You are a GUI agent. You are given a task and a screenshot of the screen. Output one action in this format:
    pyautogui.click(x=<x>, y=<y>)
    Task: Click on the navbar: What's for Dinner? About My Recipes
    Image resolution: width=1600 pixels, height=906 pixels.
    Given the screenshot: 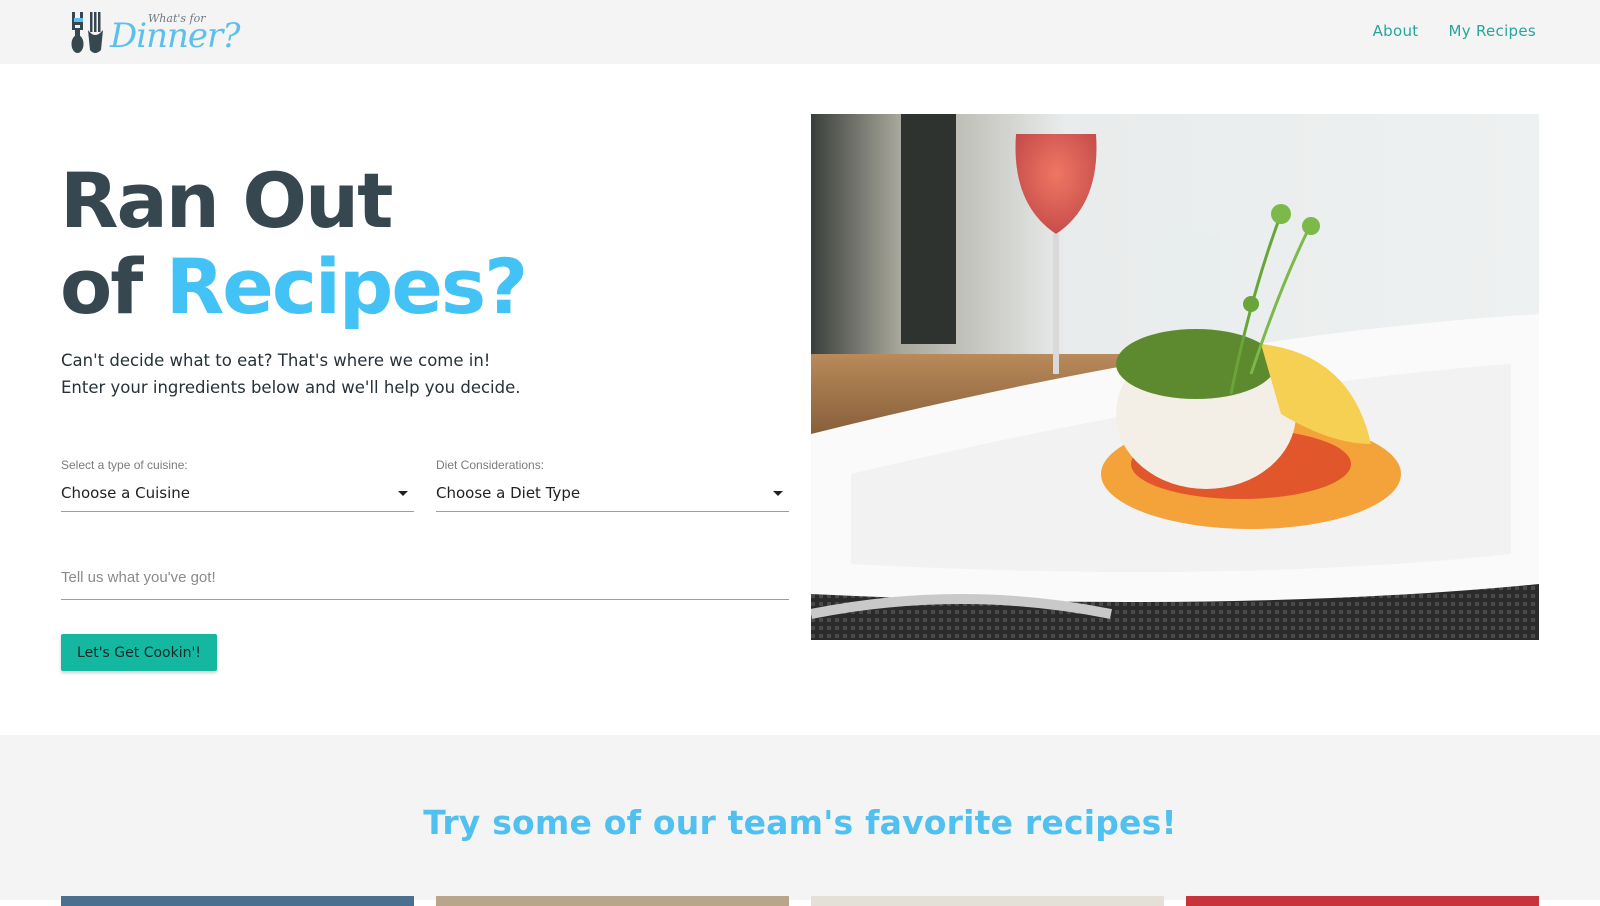 What is the action you would take?
    pyautogui.click(x=800, y=32)
    